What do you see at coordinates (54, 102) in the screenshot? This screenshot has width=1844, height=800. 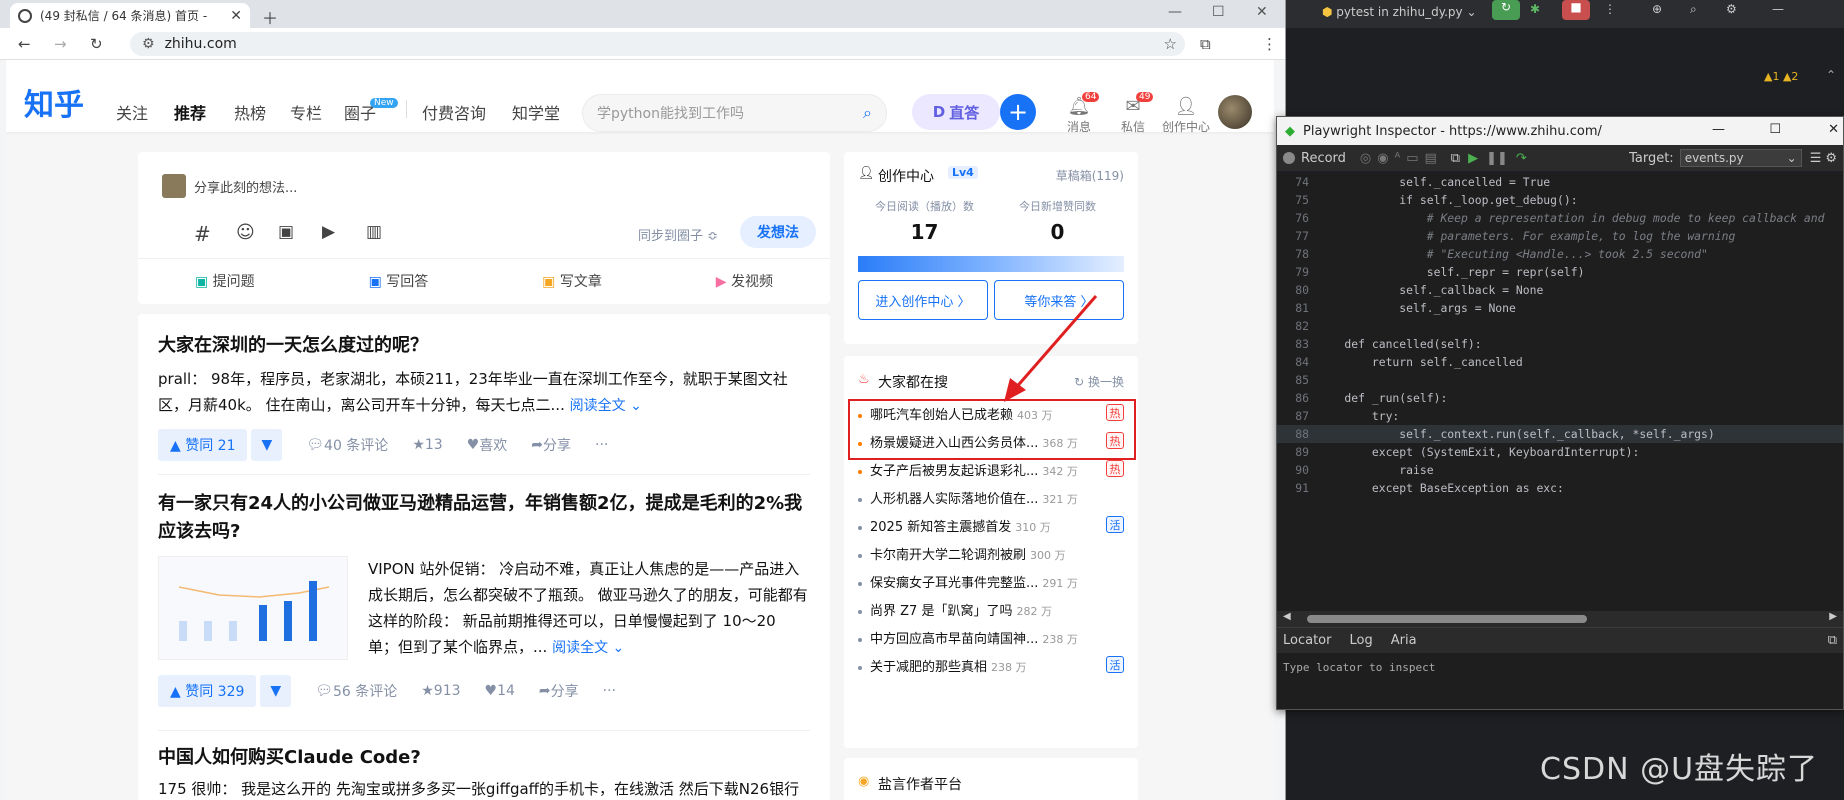 I see `zhihu-logo: 知乎` at bounding box center [54, 102].